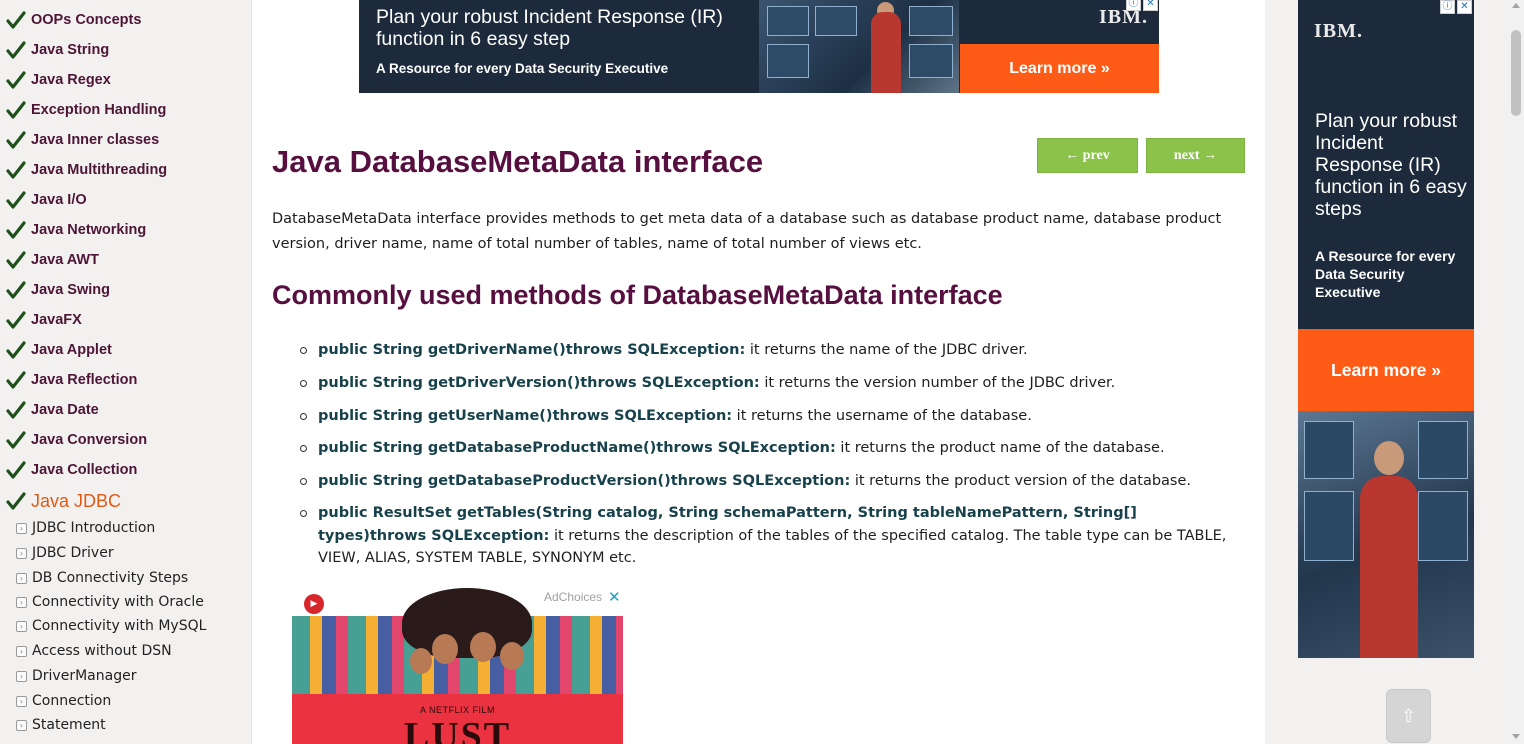 The height and width of the screenshot is (744, 1524). What do you see at coordinates (1386, 534) in the screenshot?
I see `ad-image` at bounding box center [1386, 534].